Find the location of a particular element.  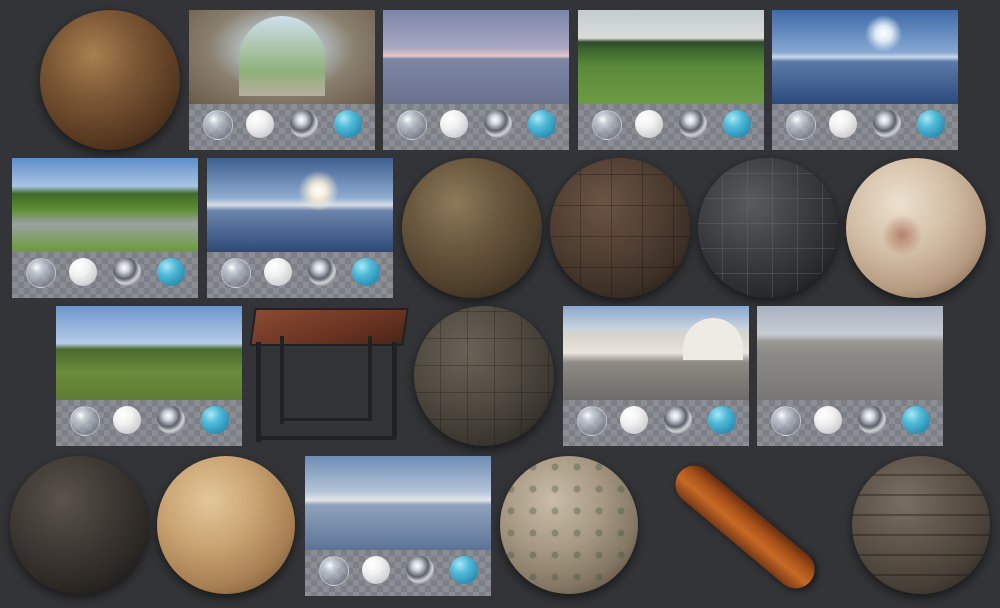

hdri-thumbnail-grassland is located at coordinates (149, 376).